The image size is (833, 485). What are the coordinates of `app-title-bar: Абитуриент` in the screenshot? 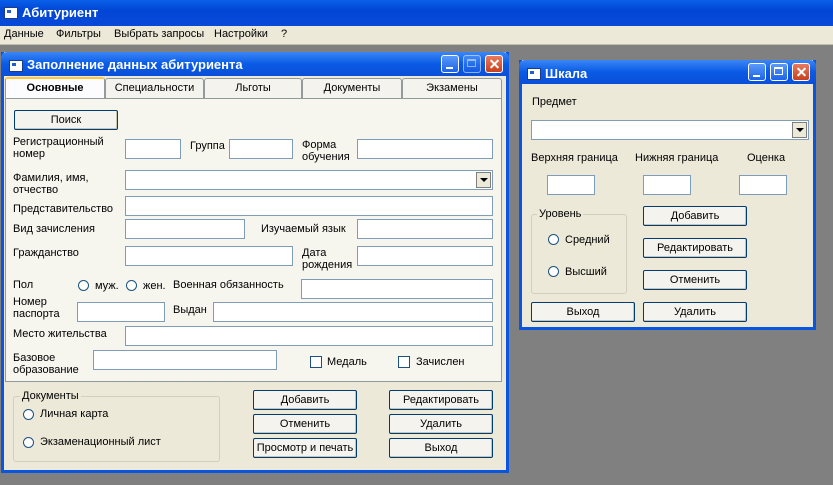 It's located at (416, 13).